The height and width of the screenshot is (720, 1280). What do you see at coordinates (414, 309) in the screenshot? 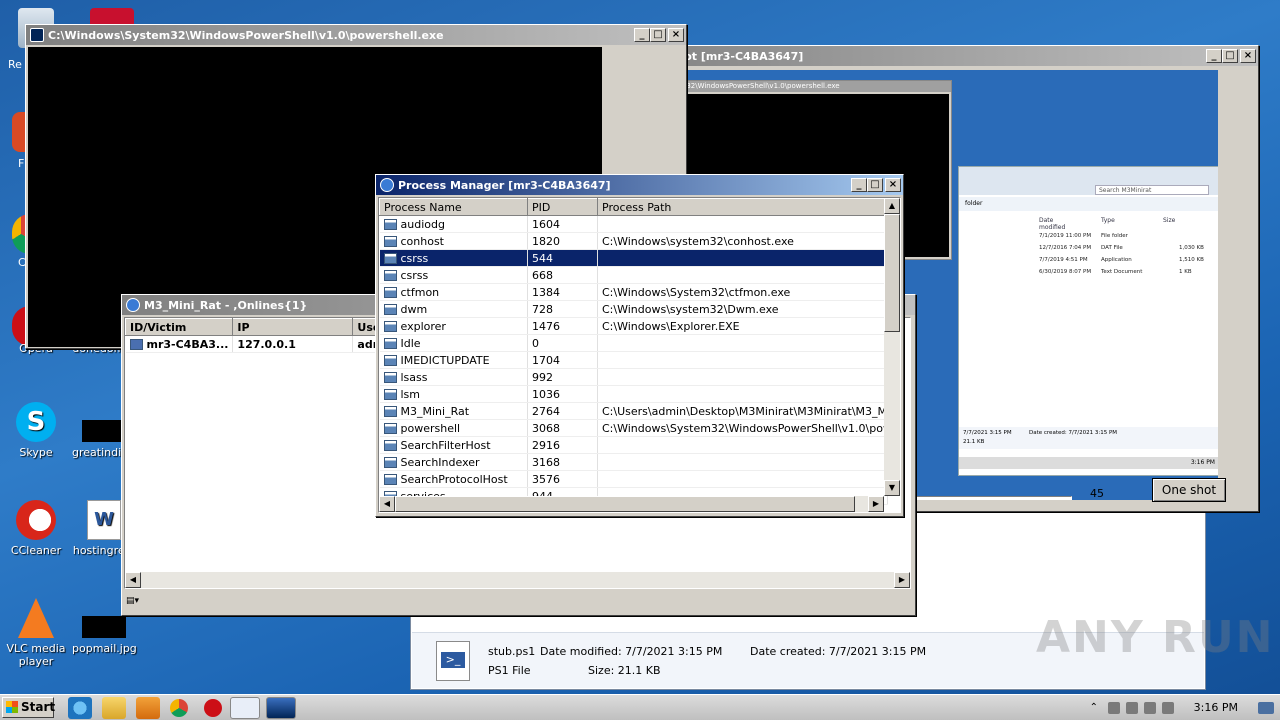
I see `process-name: dwm` at bounding box center [414, 309].